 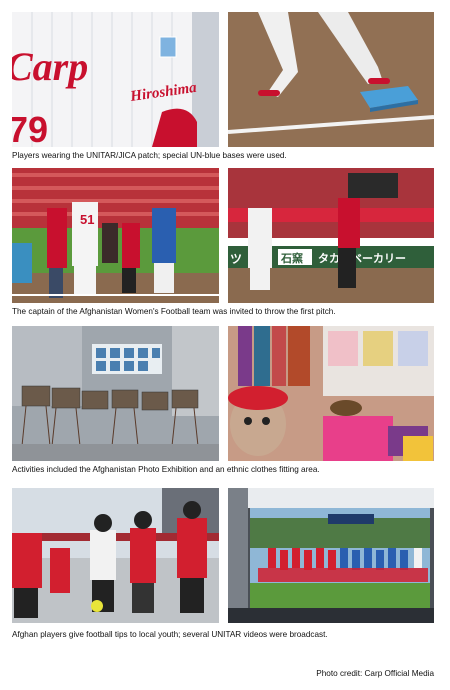 I want to click on sign-box-text: 石窯, so click(x=291, y=258).